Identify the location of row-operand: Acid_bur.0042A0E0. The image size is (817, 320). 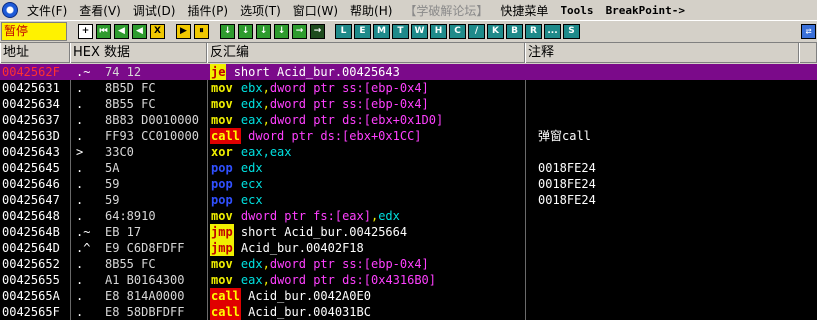
(309, 296).